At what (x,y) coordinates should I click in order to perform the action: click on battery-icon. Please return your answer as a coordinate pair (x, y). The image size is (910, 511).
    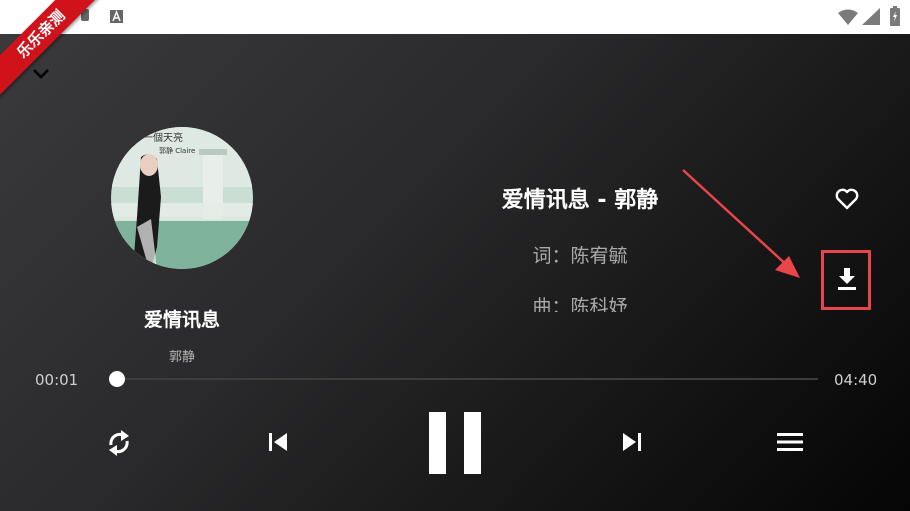
    Looking at the image, I should click on (895, 16).